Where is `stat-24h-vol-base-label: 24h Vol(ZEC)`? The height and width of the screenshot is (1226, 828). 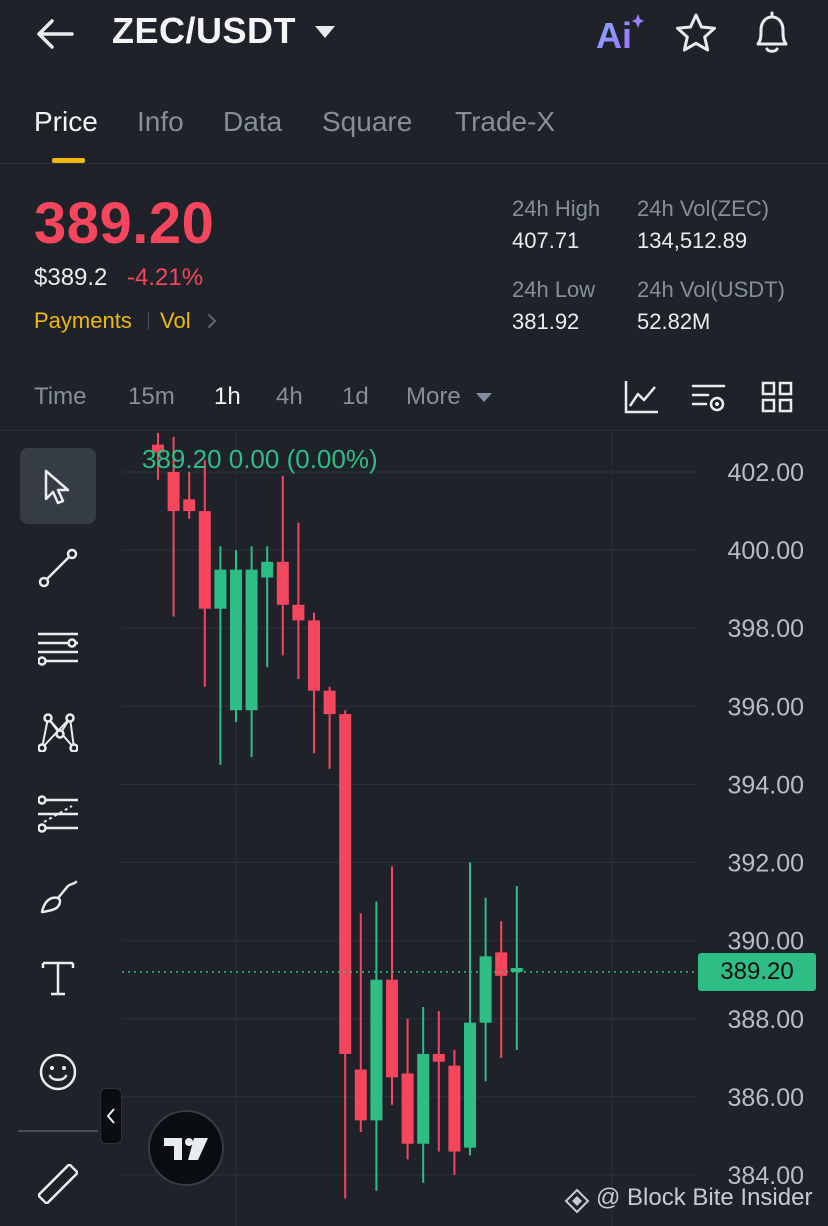
stat-24h-vol-base-label: 24h Vol(ZEC) is located at coordinates (703, 208).